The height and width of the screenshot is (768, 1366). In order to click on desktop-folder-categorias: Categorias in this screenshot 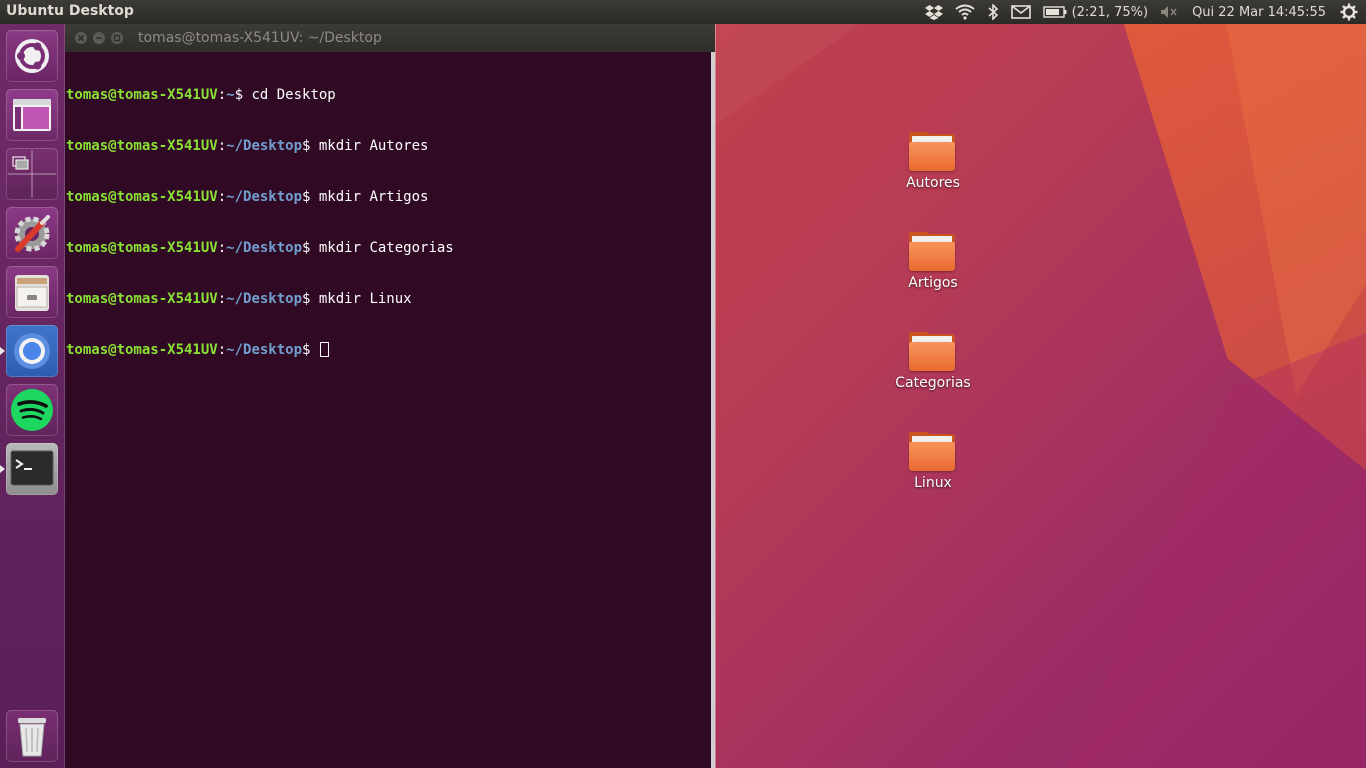, I will do `click(933, 361)`.